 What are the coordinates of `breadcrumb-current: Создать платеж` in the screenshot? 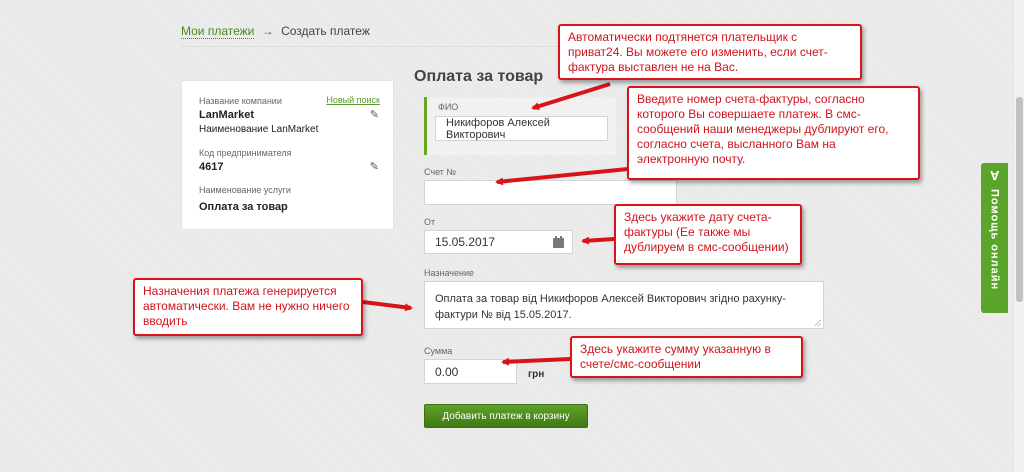 It's located at (325, 31).